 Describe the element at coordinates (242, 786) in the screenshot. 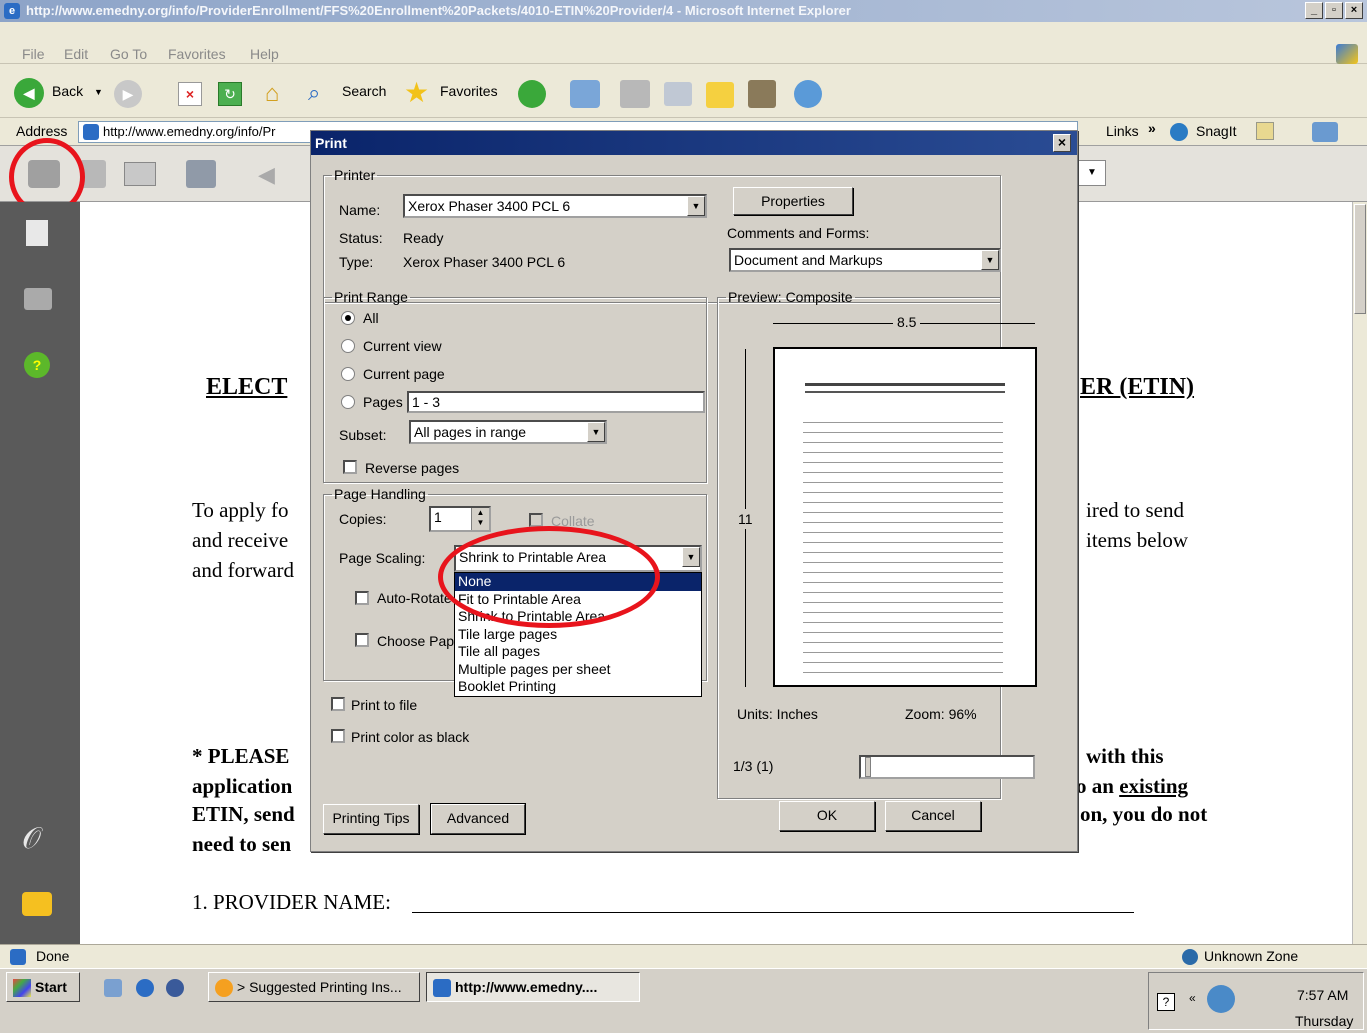

I see `doc-note-left-2: application` at that location.